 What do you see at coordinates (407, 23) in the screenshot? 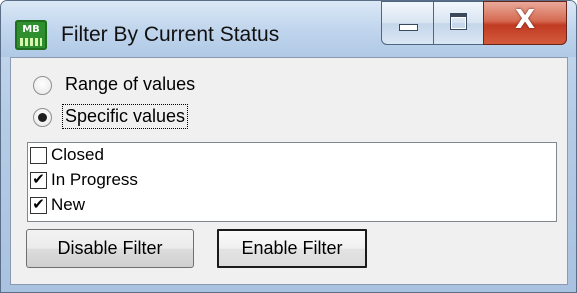
I see `minimize-button` at bounding box center [407, 23].